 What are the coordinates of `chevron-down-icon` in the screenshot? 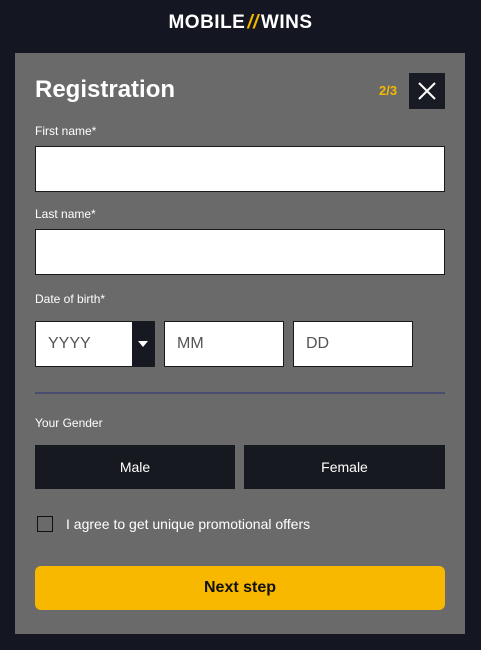 It's located at (143, 344).